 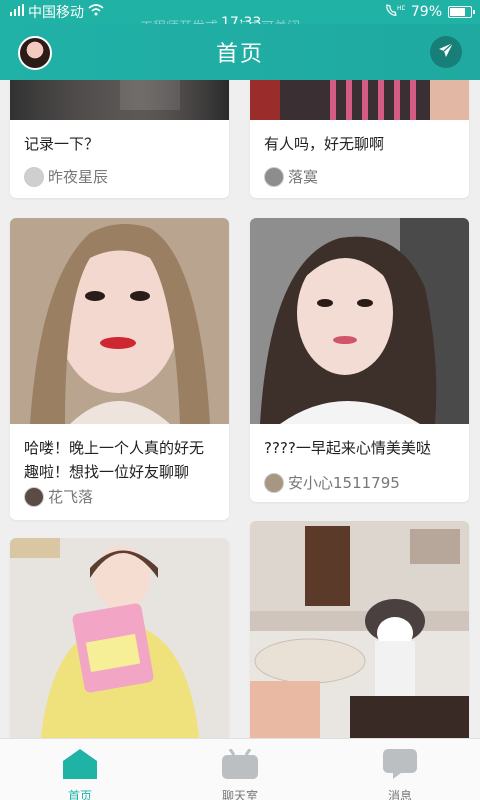 What do you see at coordinates (80, 766) in the screenshot?
I see `home-icon` at bounding box center [80, 766].